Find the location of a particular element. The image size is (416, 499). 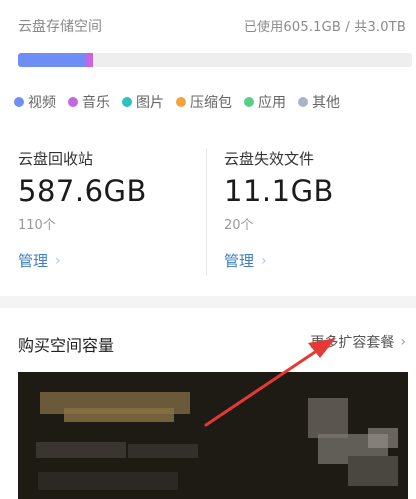

recycle-bin-size: 587.6GB is located at coordinates (82, 191).